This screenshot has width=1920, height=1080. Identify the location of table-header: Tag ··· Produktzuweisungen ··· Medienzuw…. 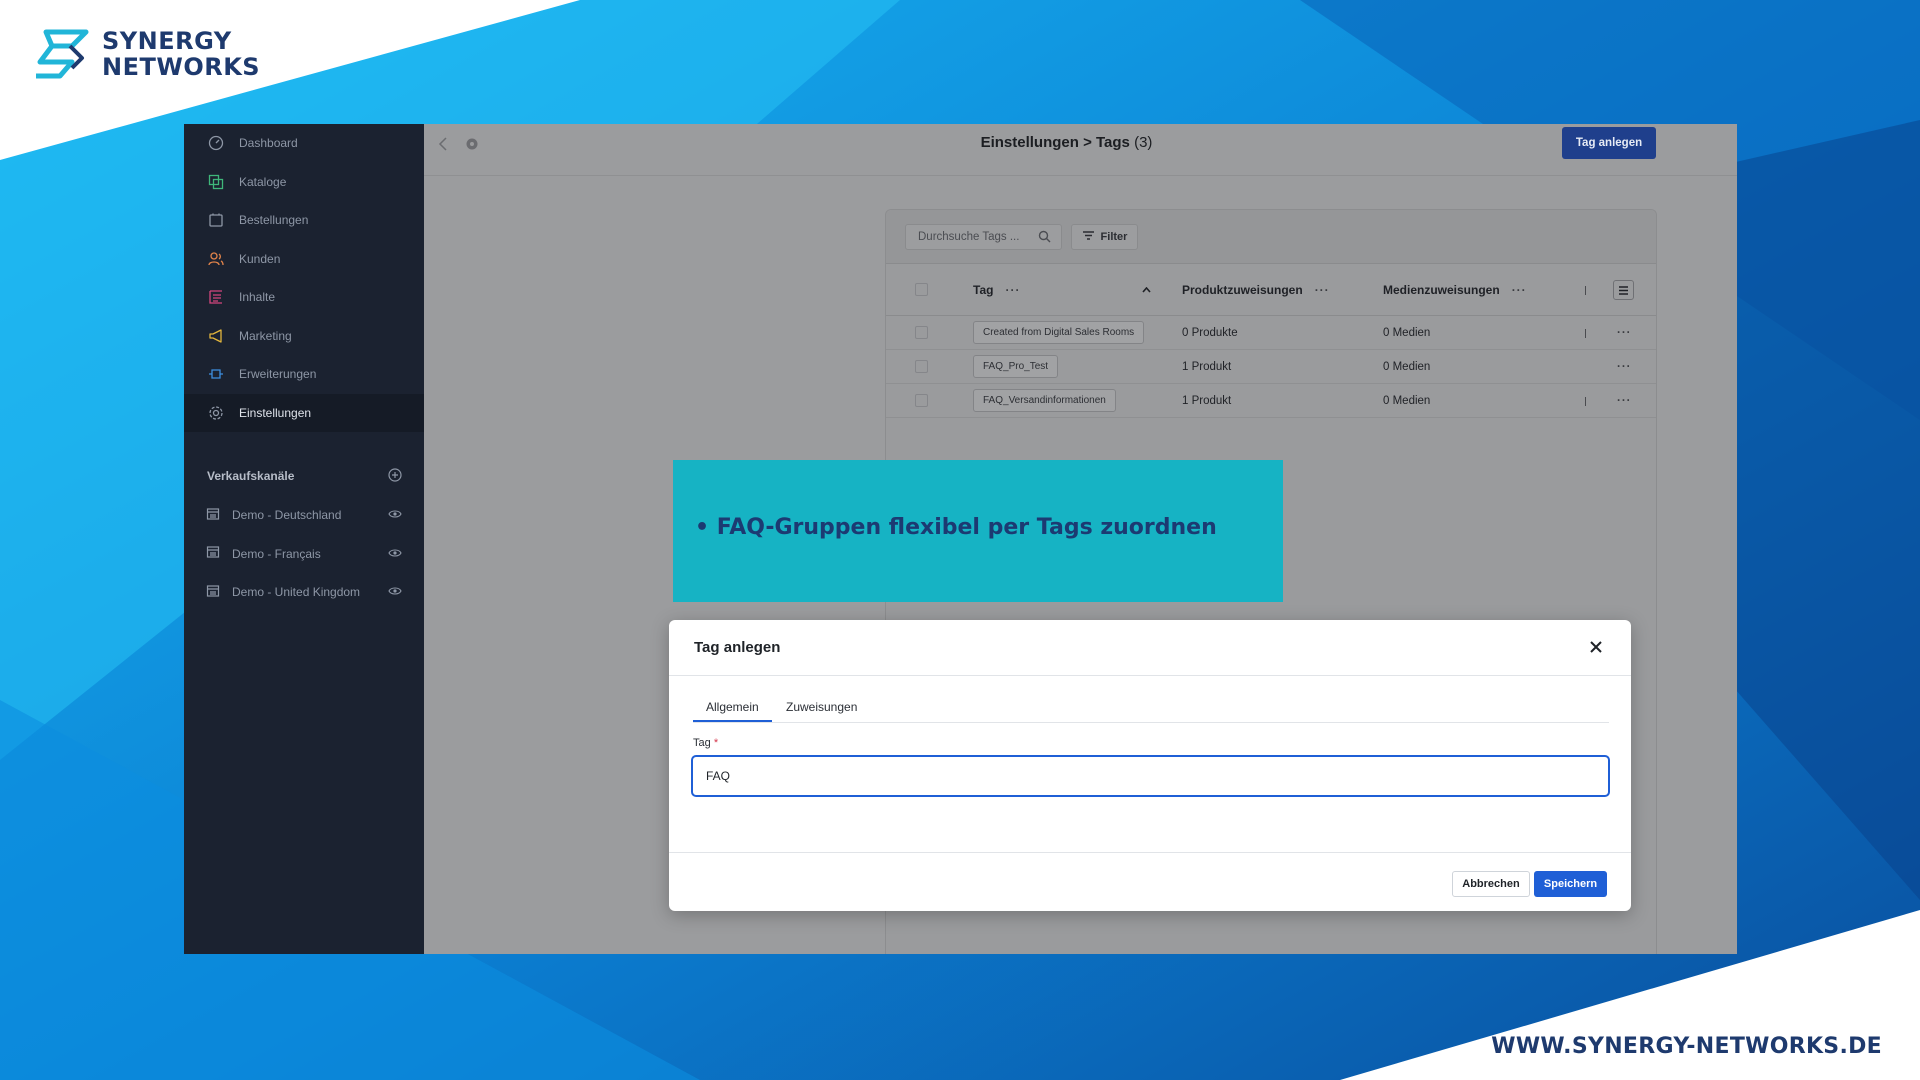
(1271, 290).